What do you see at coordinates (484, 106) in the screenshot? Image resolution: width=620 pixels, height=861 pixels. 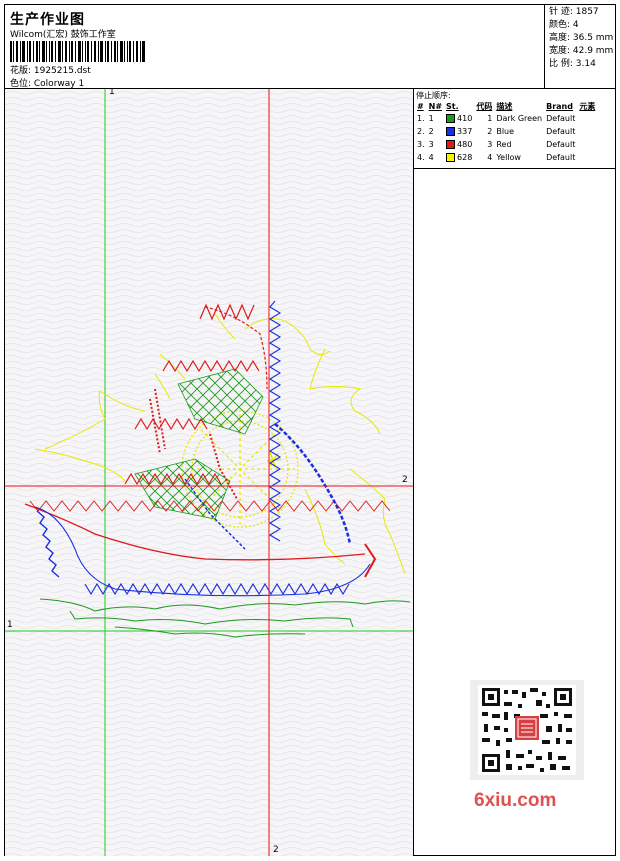 I see `column-header: 代码` at bounding box center [484, 106].